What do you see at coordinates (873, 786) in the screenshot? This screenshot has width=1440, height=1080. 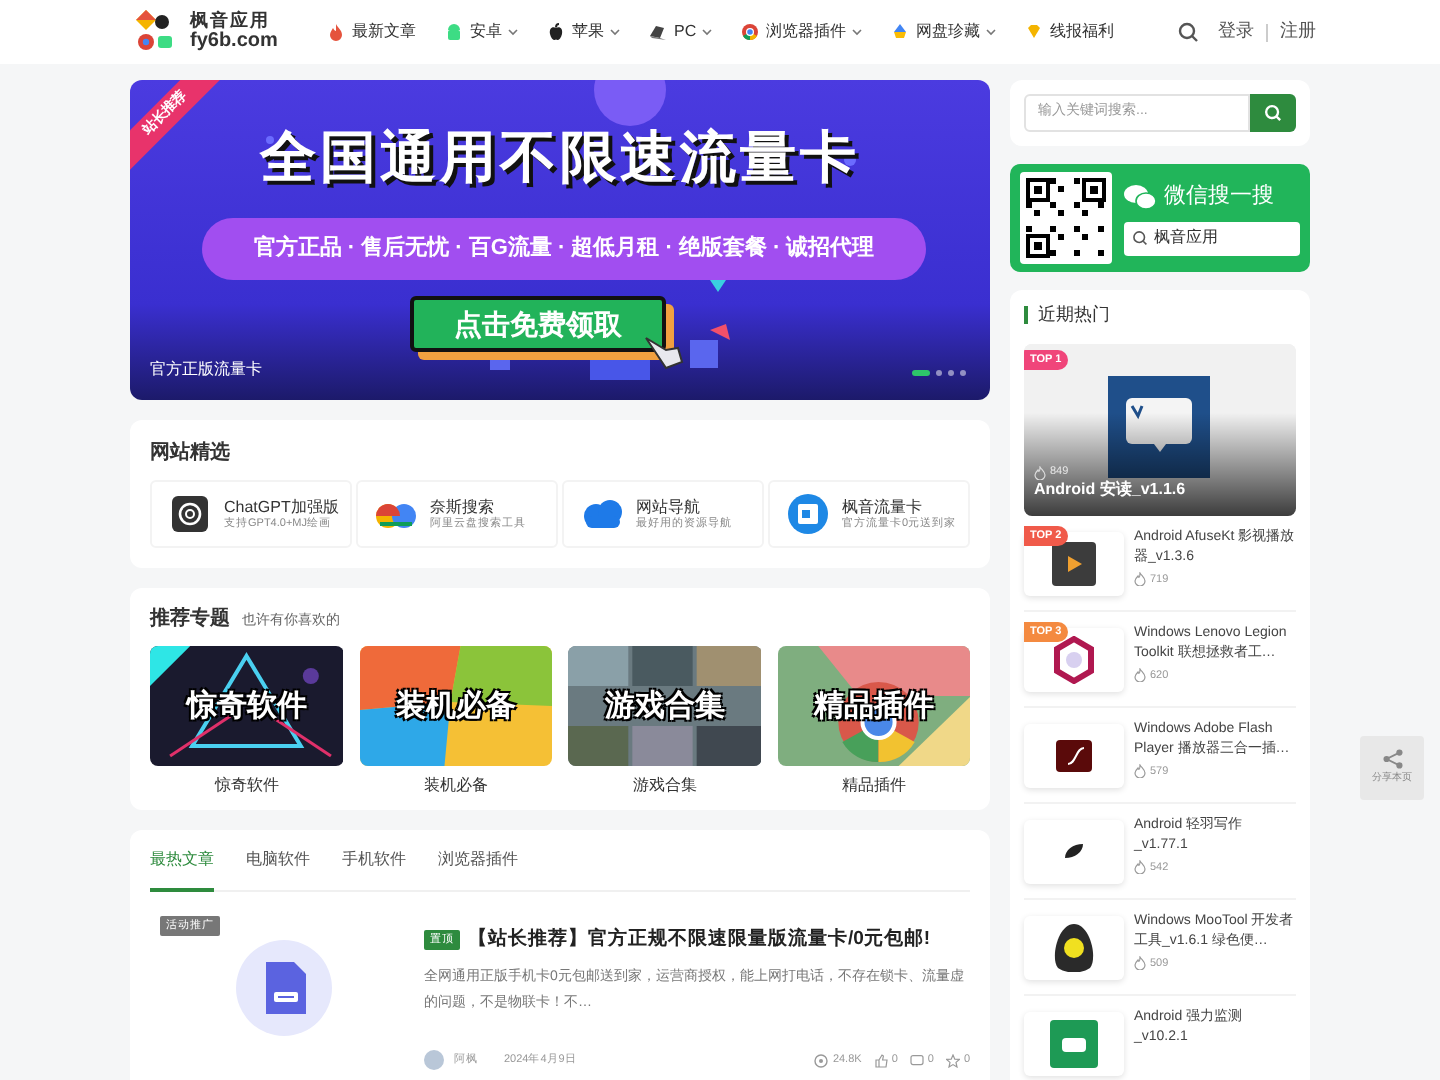 I see `topic-caption: 精品插件` at bounding box center [873, 786].